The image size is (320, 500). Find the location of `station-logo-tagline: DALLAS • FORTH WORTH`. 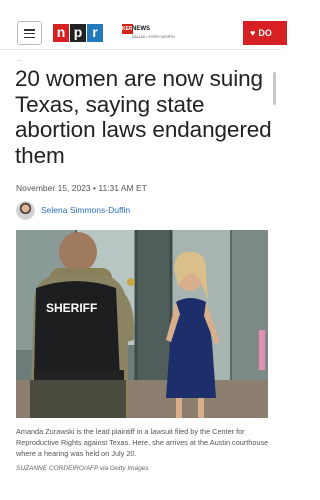

station-logo-tagline: DALLAS • FORTH WORTH is located at coordinates (153, 37).